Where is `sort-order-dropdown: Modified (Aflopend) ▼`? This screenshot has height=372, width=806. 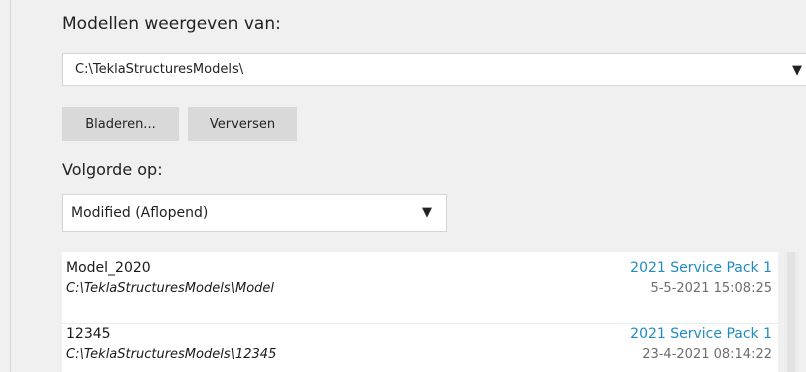
sort-order-dropdown: Modified (Aflopend) ▼ is located at coordinates (254, 213).